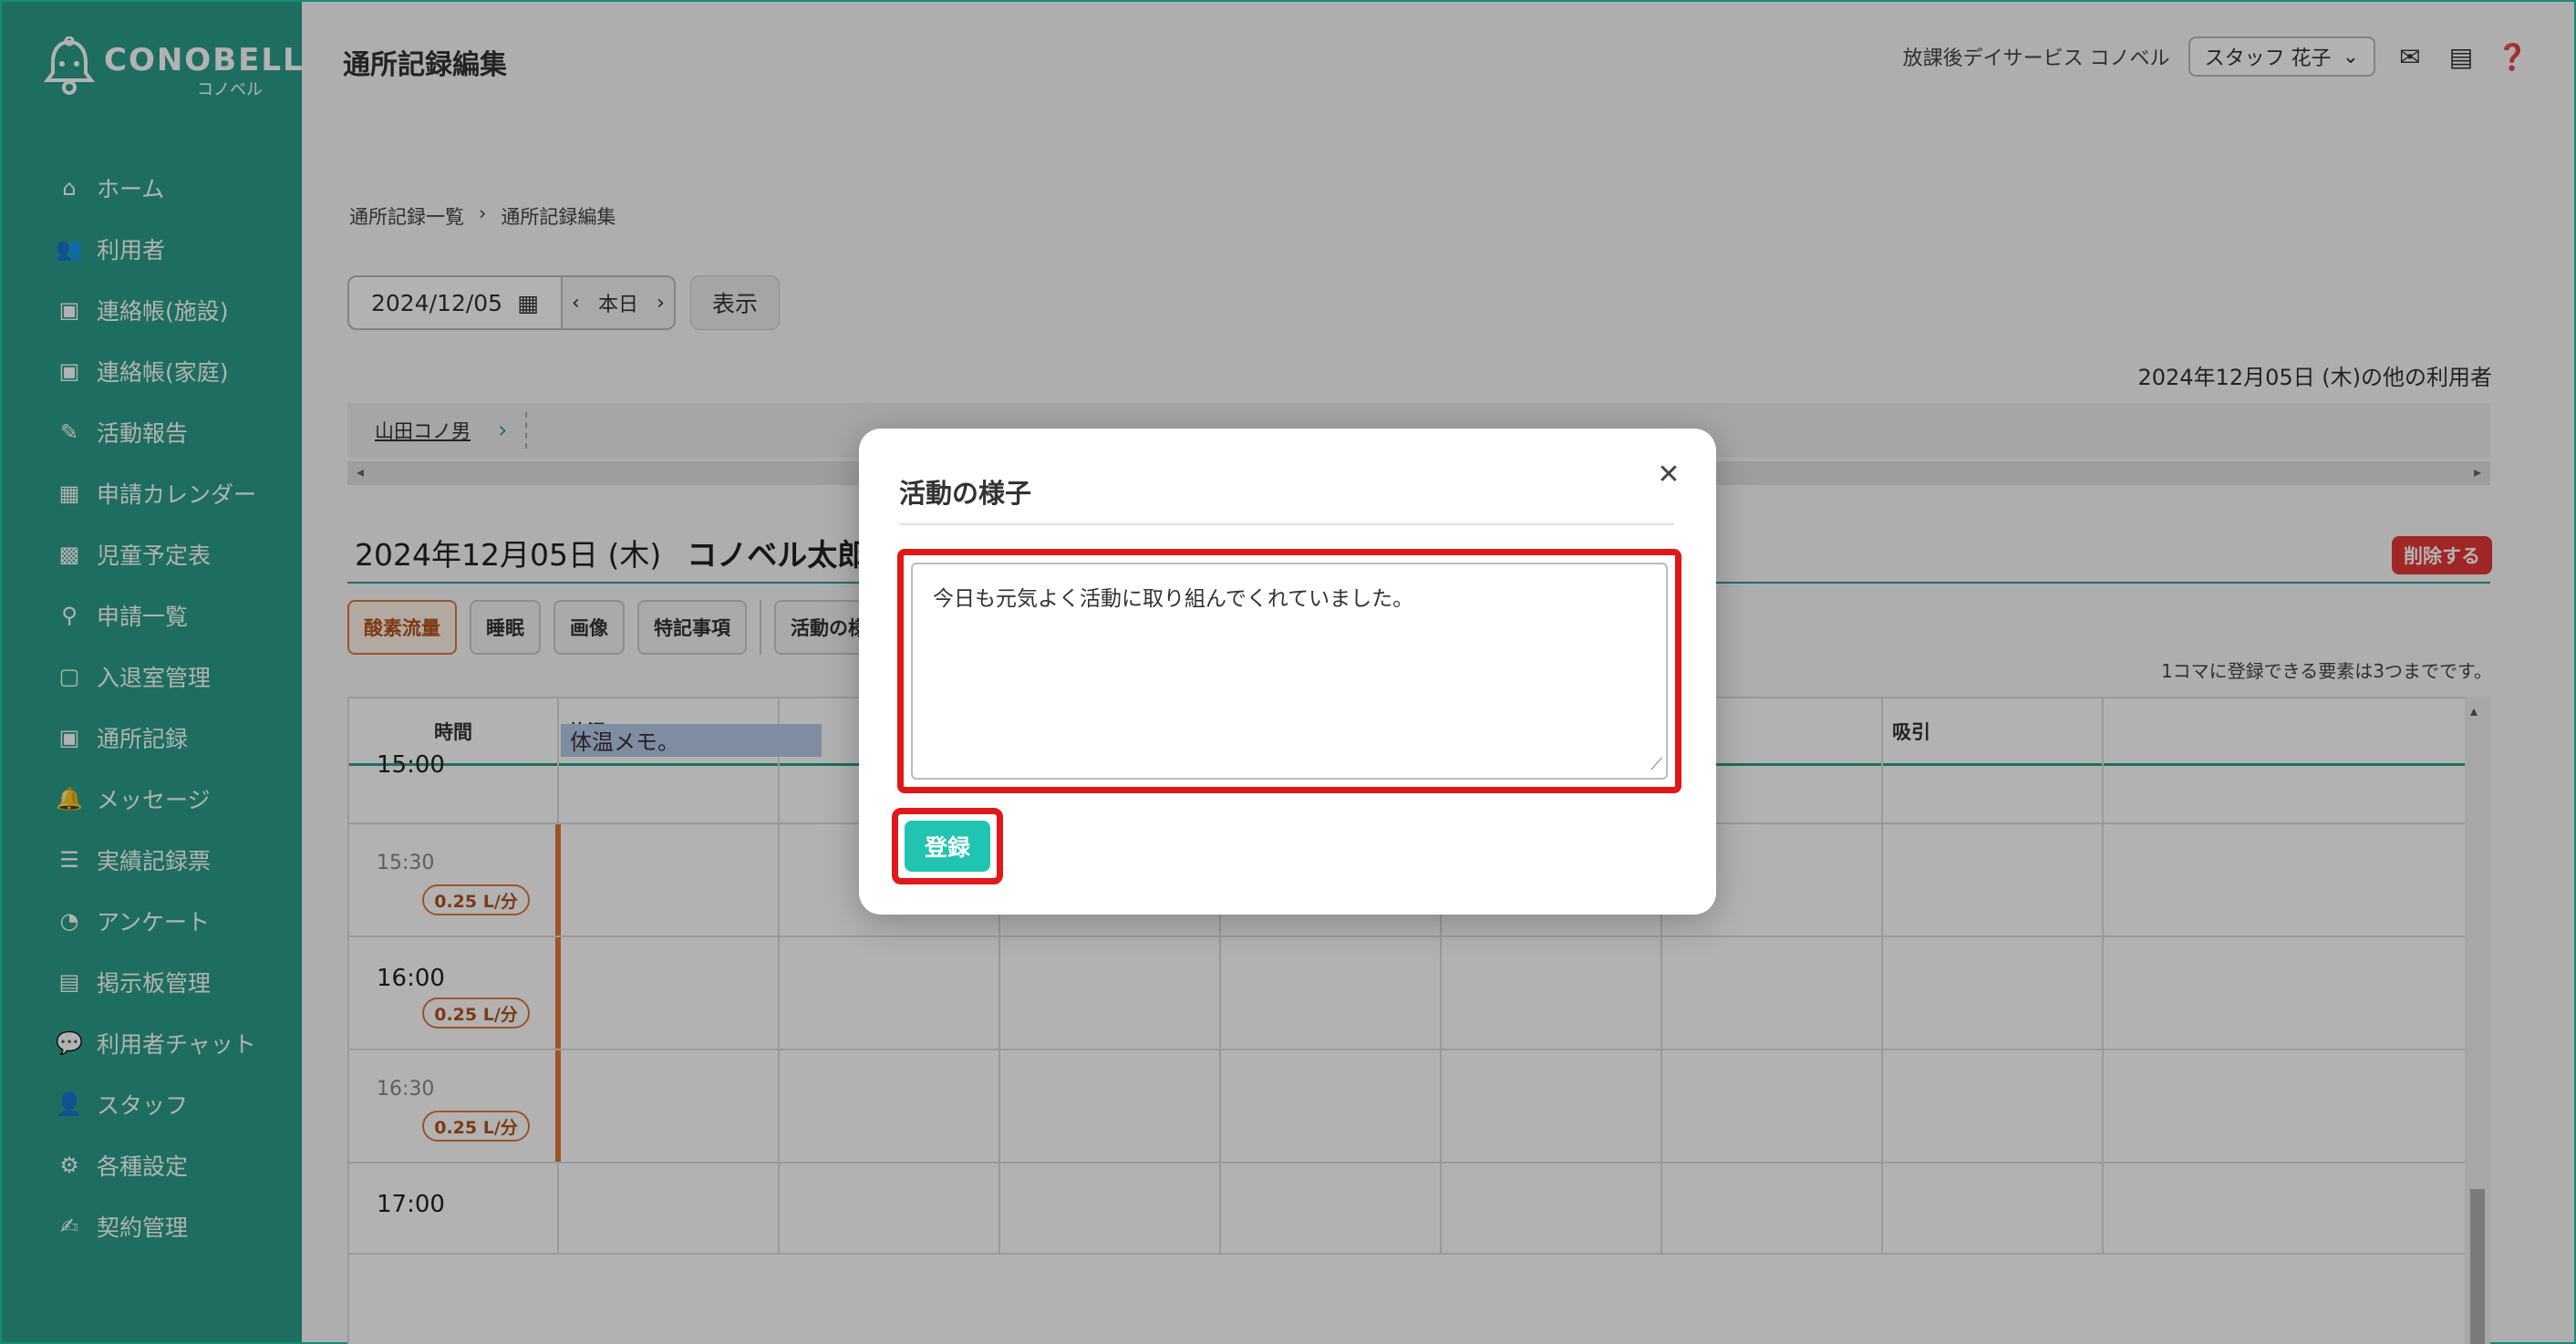 This screenshot has width=2576, height=1344. I want to click on highlight-box: 登録, so click(947, 846).